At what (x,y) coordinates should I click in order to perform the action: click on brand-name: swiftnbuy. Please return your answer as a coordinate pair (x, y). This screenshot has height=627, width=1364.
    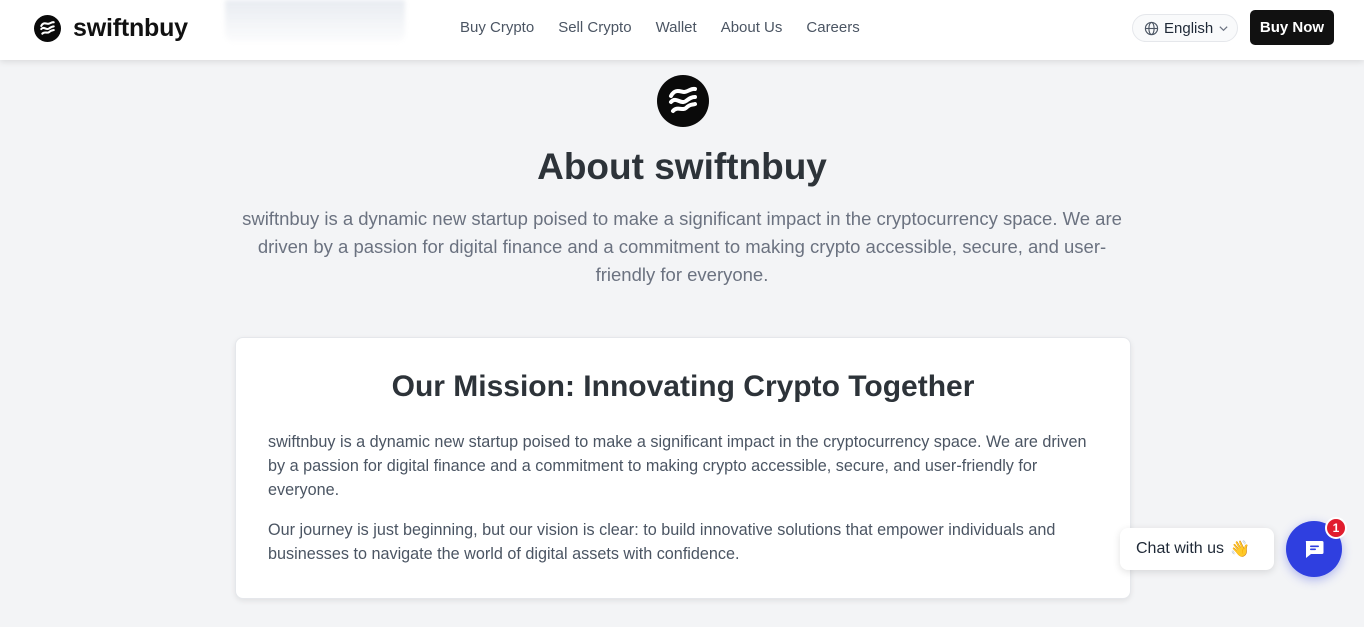
    Looking at the image, I should click on (130, 27).